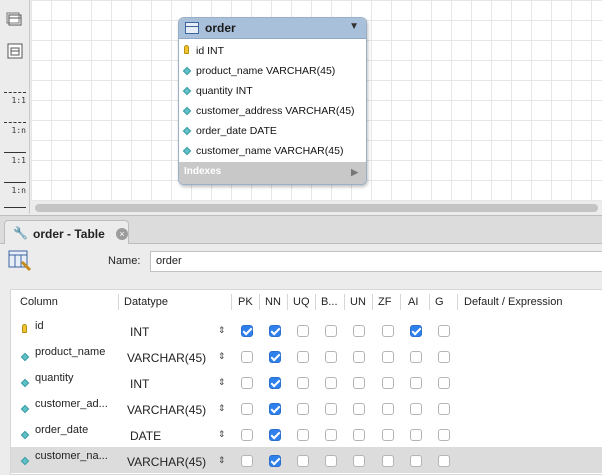  What do you see at coordinates (272, 71) in the screenshot?
I see `entity-column: product_name VARCHAR(45)` at bounding box center [272, 71].